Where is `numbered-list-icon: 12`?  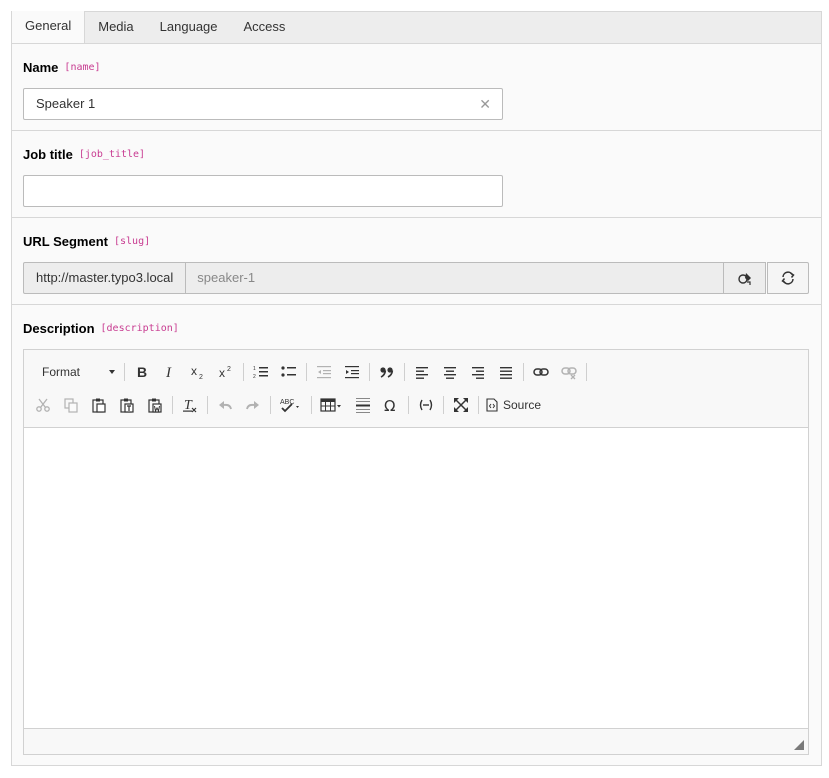
numbered-list-icon: 12 is located at coordinates (260, 373).